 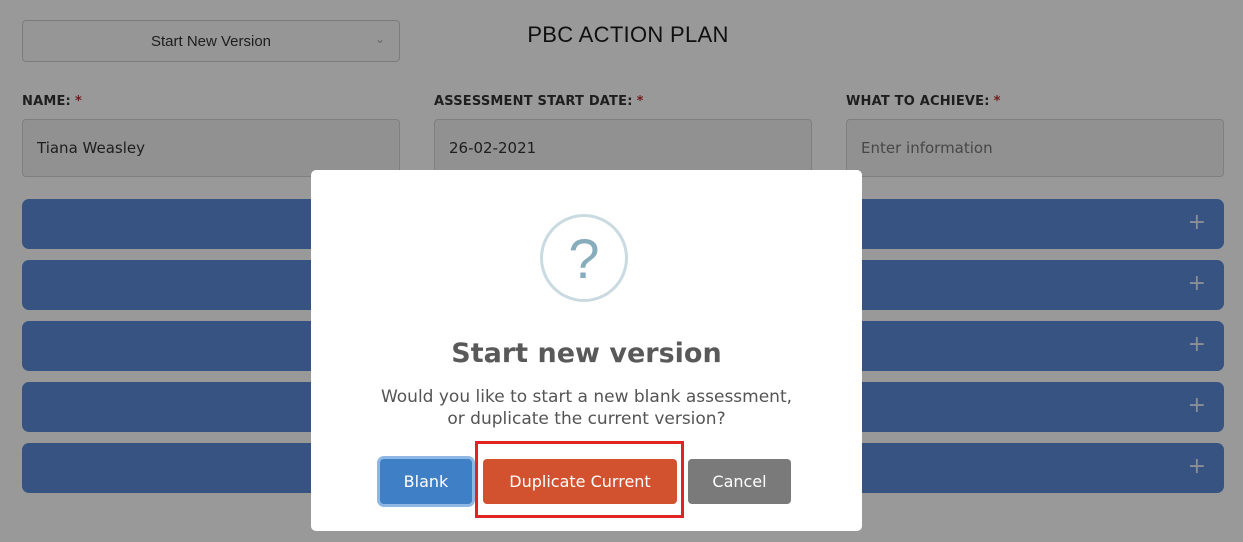 What do you see at coordinates (579, 479) in the screenshot?
I see `highlight-annotation` at bounding box center [579, 479].